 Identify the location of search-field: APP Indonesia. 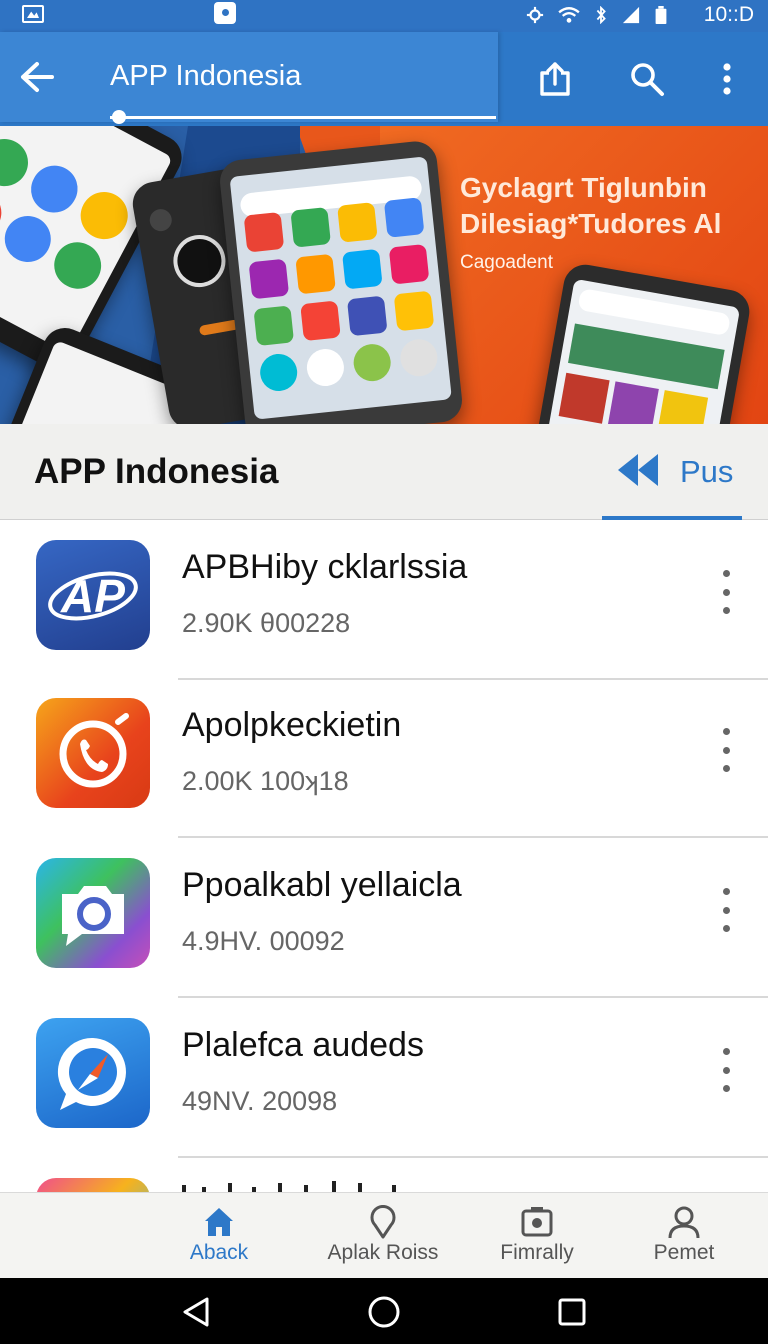
(249, 78).